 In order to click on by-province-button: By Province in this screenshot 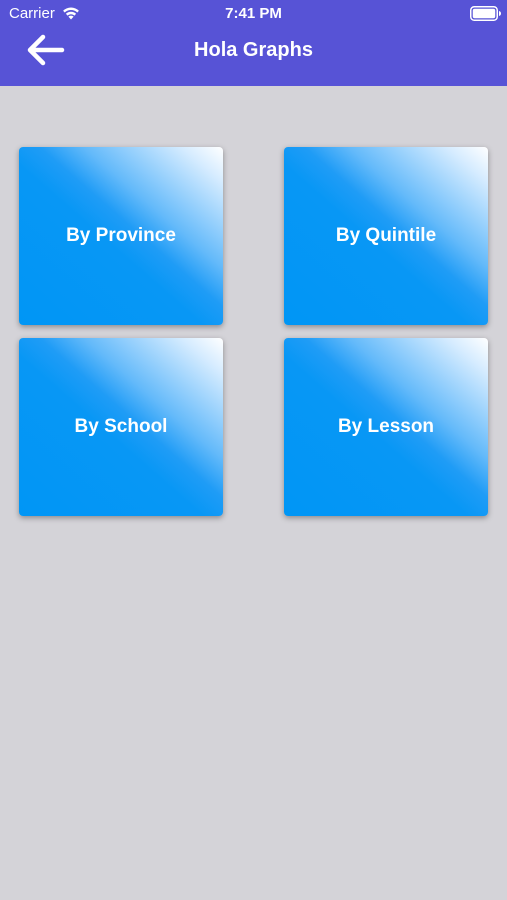, I will do `click(121, 236)`.